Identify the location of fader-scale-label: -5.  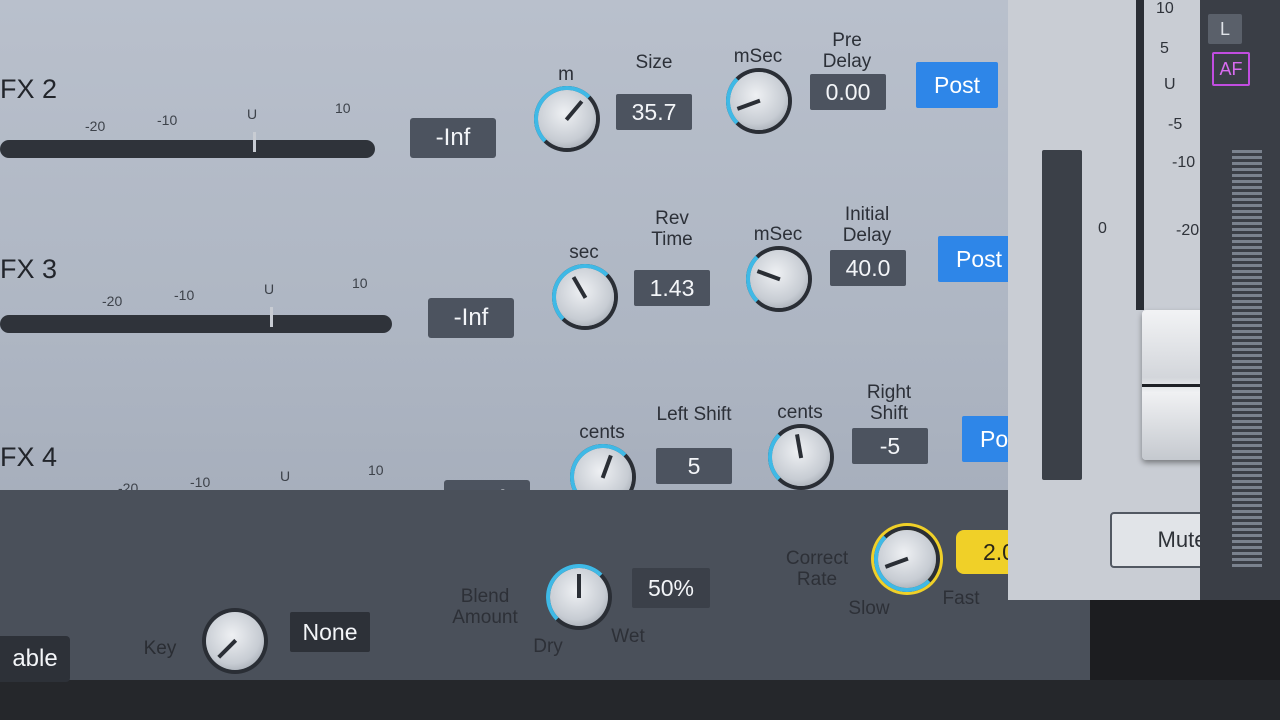
(1175, 124).